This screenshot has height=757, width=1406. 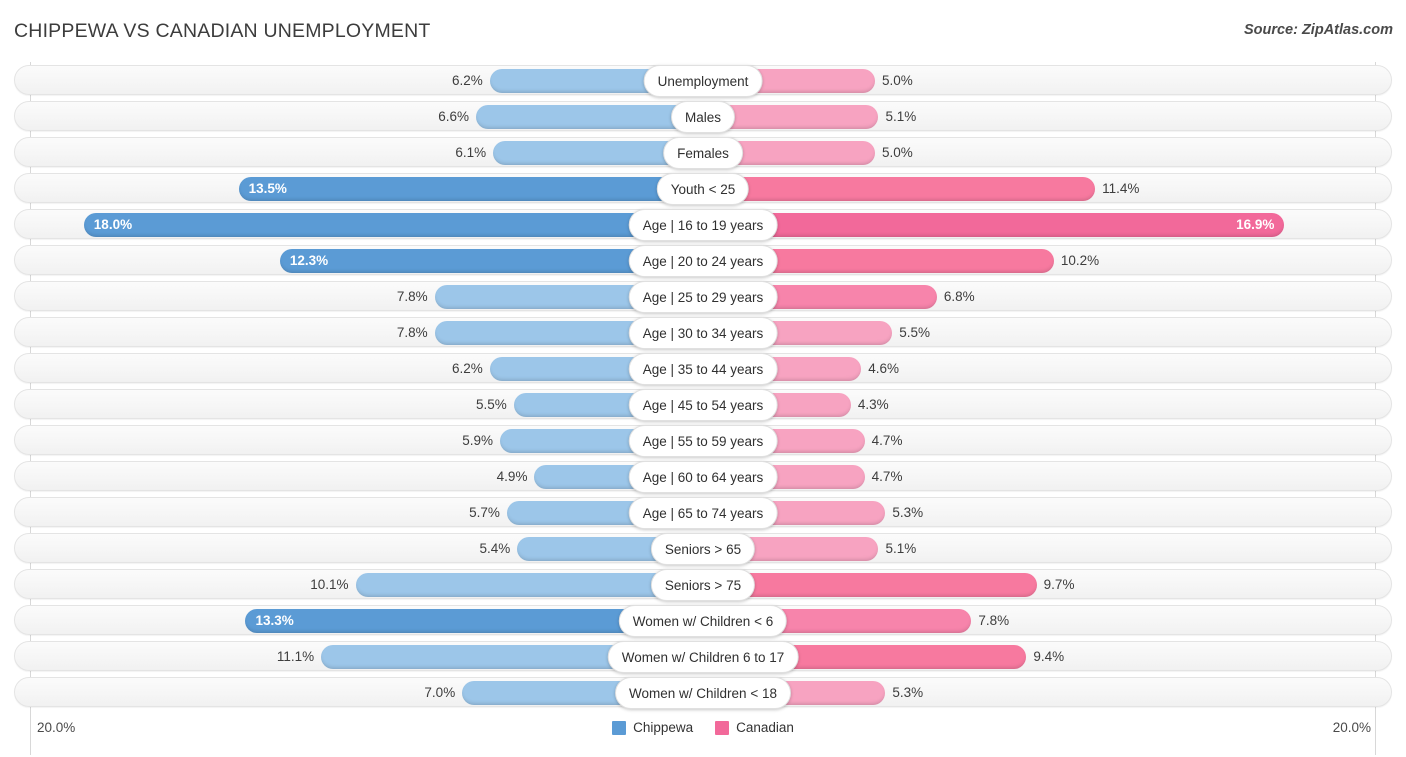 I want to click on value-label-chippewa: 18.0%, so click(x=113, y=224).